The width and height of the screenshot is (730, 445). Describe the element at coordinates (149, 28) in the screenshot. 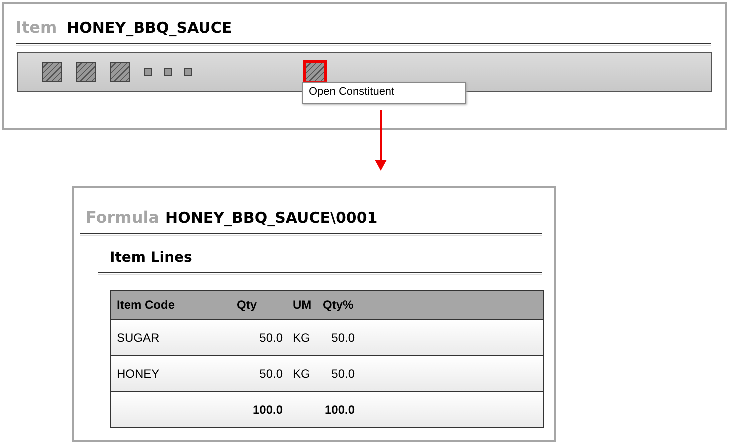

I see `item-name: HONEY_BBQ_SAUCE` at that location.